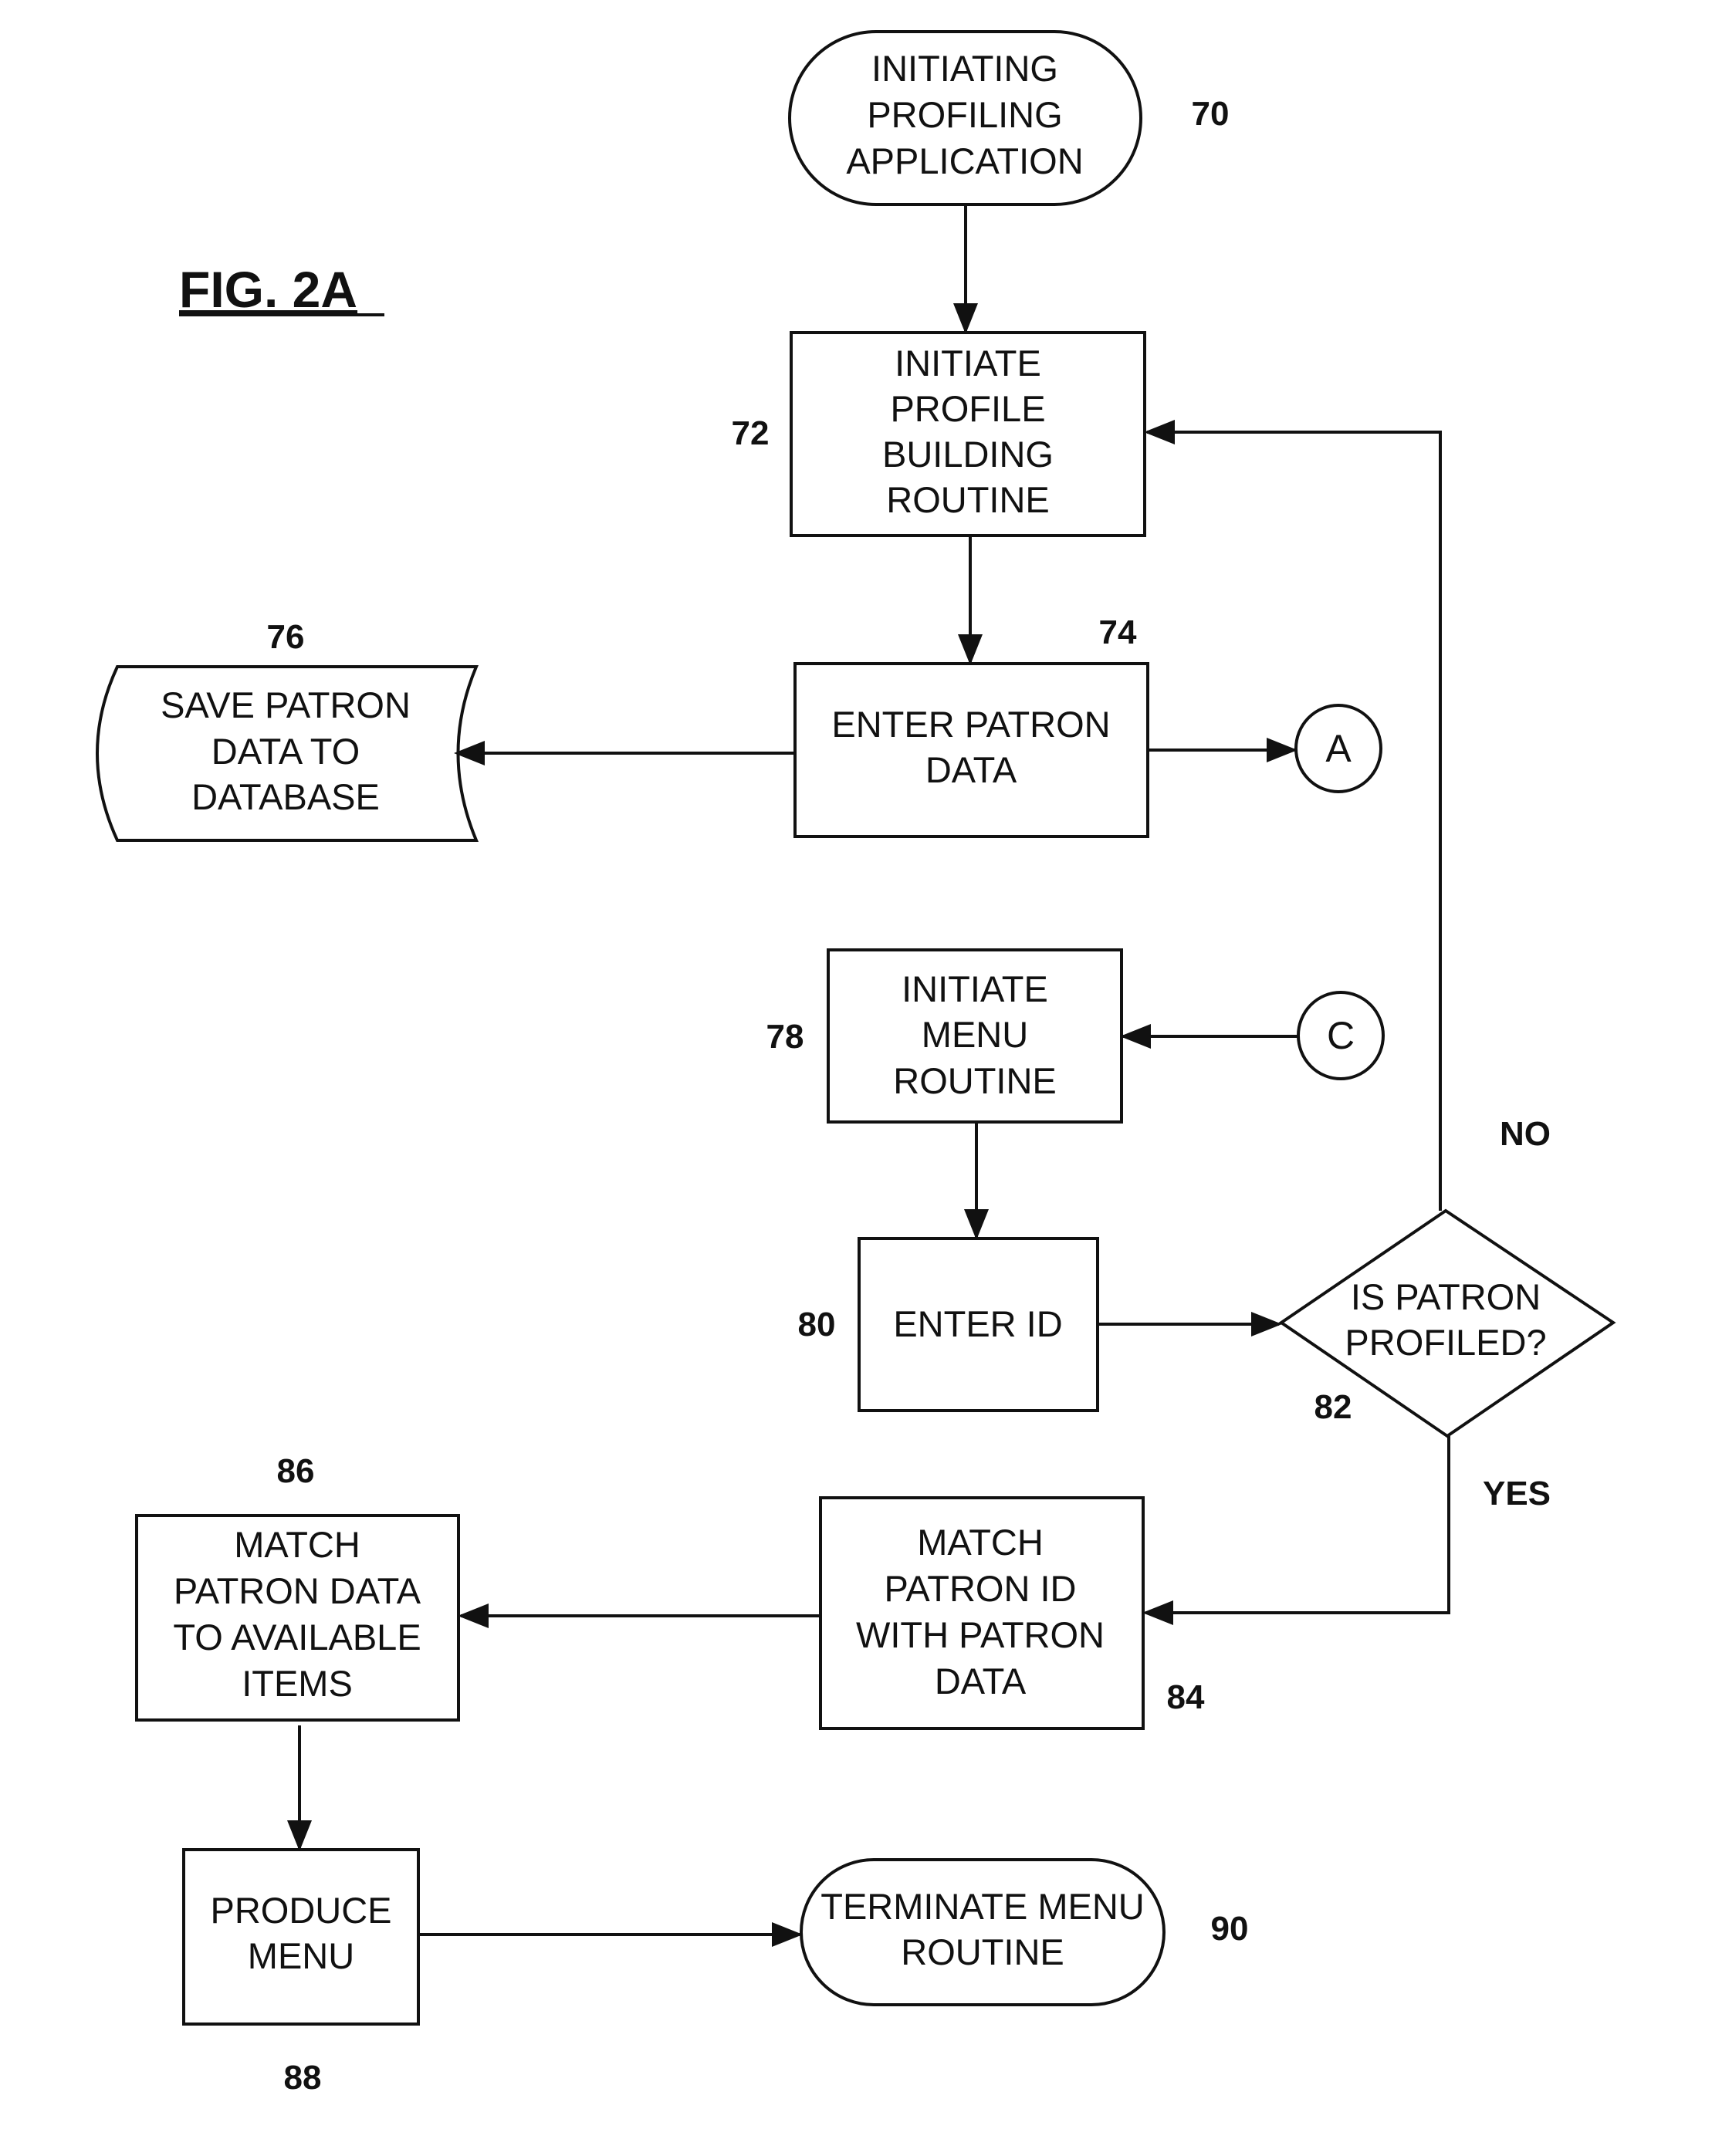  I want to click on ref-number: 70, so click(1211, 114).